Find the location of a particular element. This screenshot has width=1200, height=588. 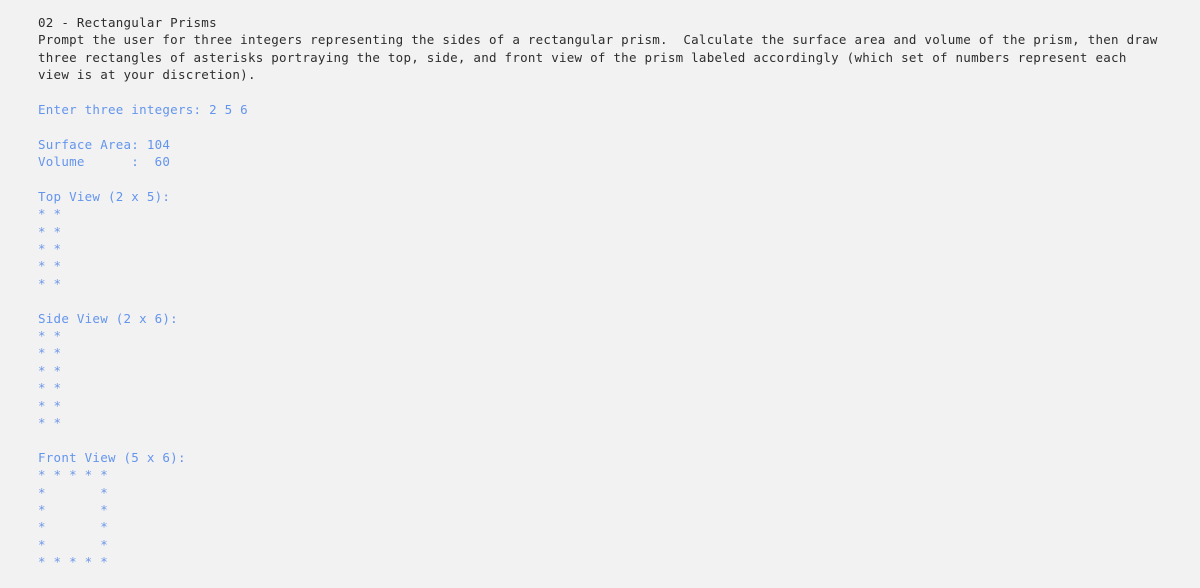

prompt-line: Enter three integers: 2 5 6 is located at coordinates (619, 109).